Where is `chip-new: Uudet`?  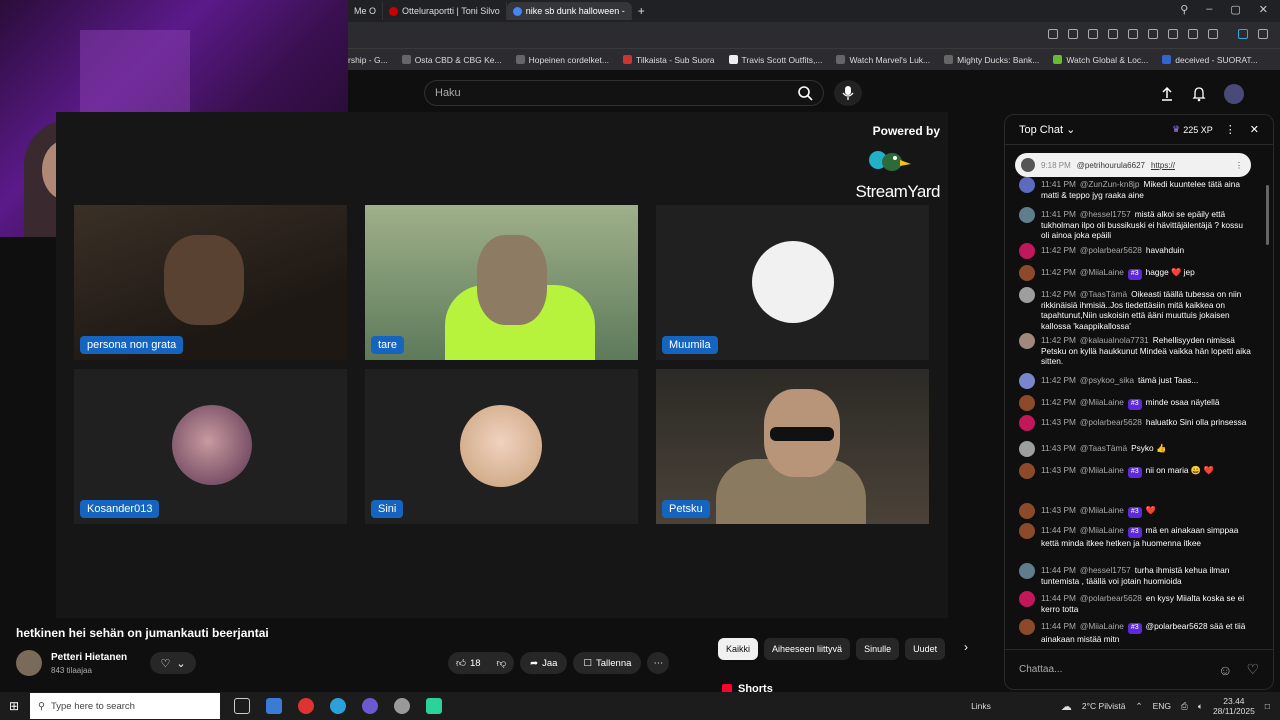
chip-new: Uudet is located at coordinates (925, 649).